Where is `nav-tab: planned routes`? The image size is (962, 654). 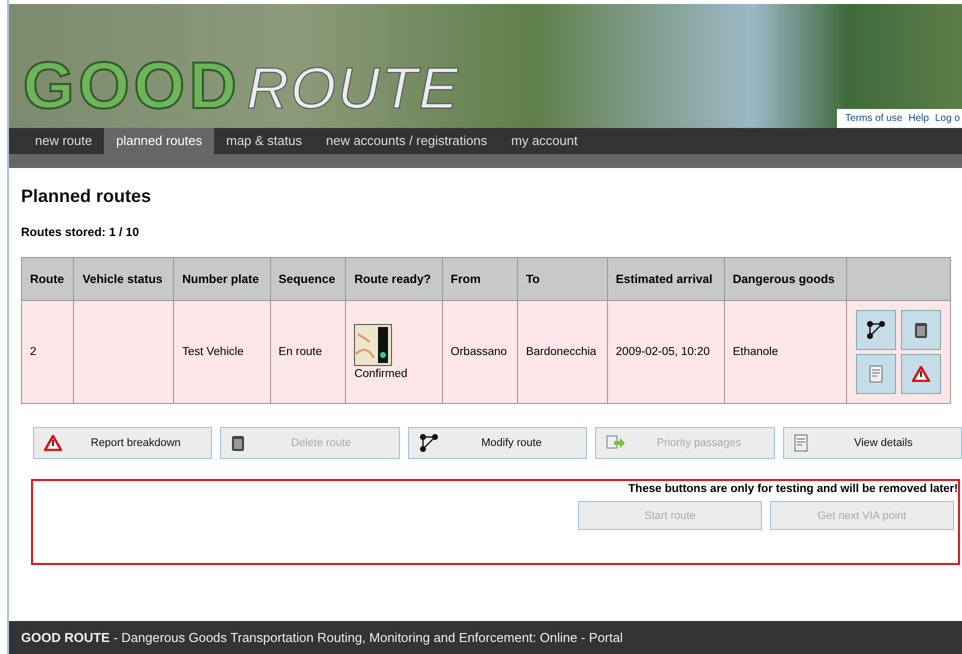
nav-tab: planned routes is located at coordinates (159, 141).